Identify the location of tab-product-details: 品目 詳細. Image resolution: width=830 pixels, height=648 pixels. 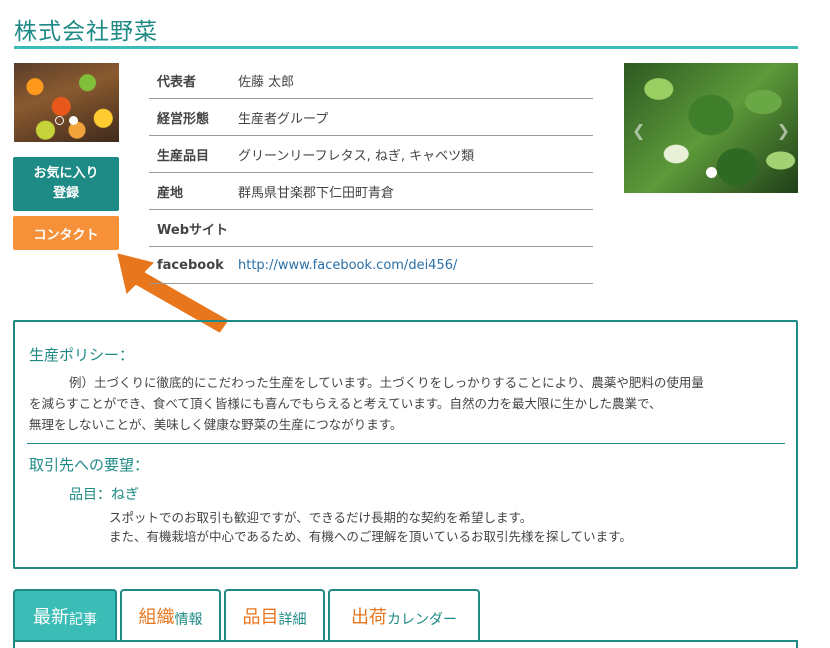
(274, 615).